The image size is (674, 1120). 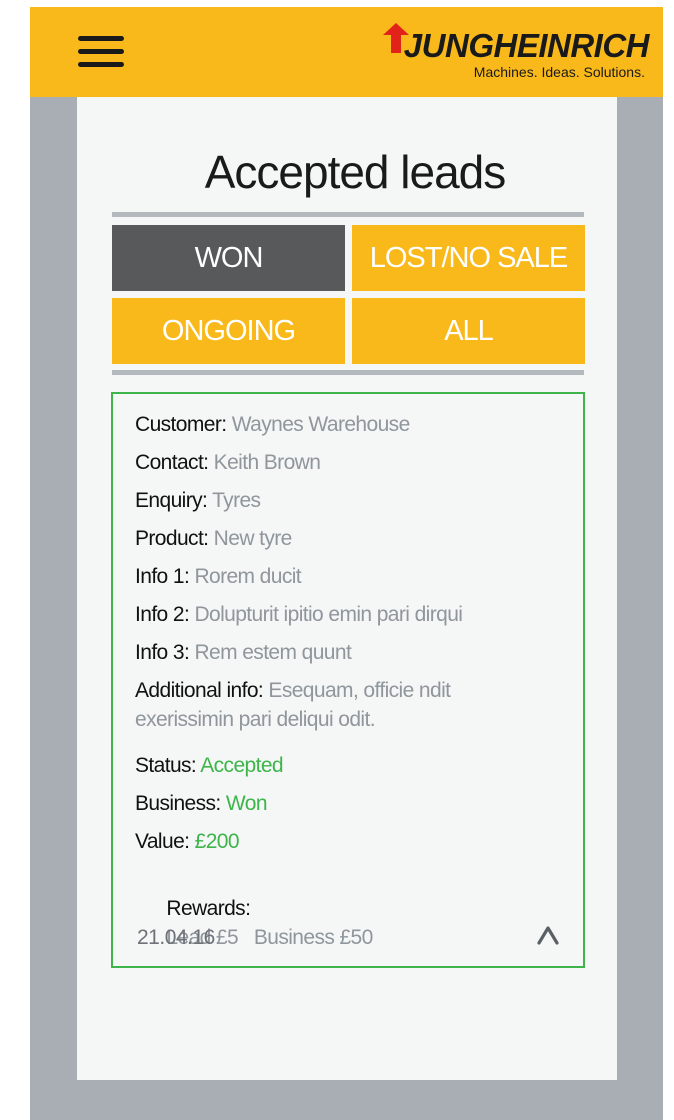 What do you see at coordinates (102, 53) in the screenshot?
I see `hamburger-menu-icon` at bounding box center [102, 53].